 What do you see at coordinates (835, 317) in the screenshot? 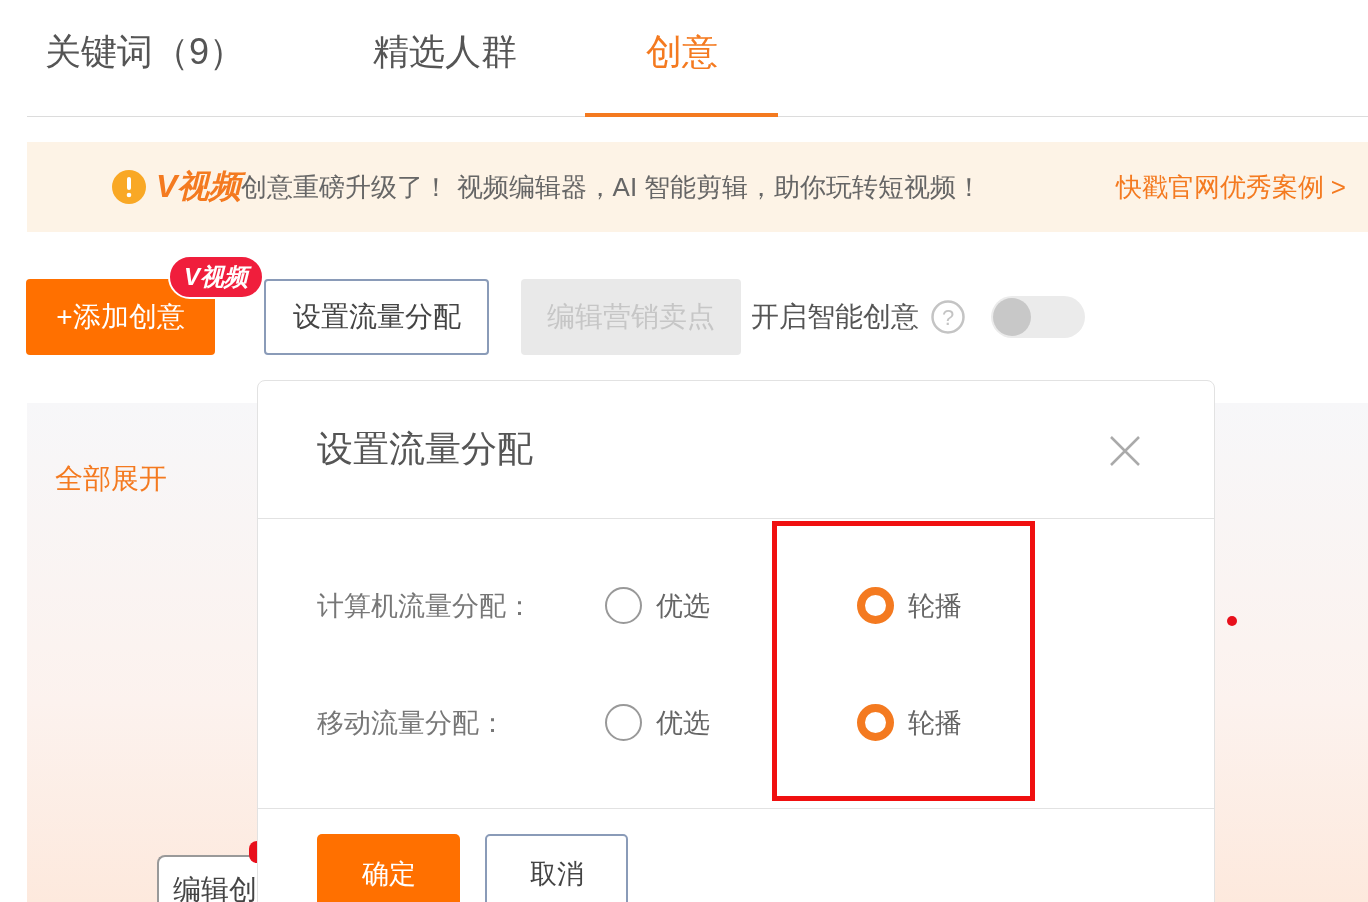
I see `smart-creative-label: 开启智能创意` at bounding box center [835, 317].